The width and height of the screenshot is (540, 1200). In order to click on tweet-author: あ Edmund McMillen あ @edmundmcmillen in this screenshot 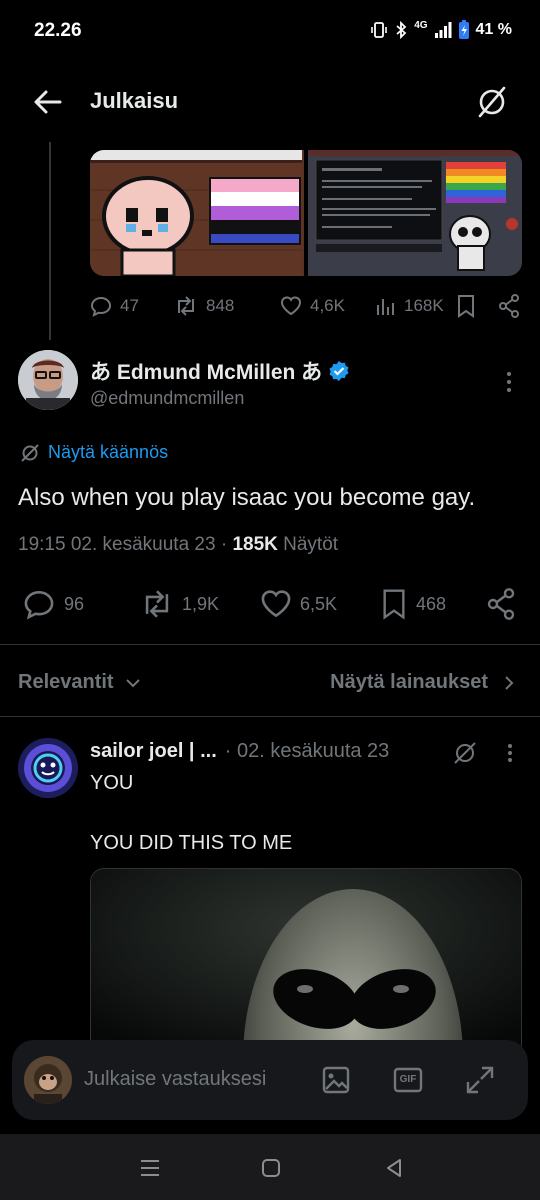, I will do `click(270, 381)`.